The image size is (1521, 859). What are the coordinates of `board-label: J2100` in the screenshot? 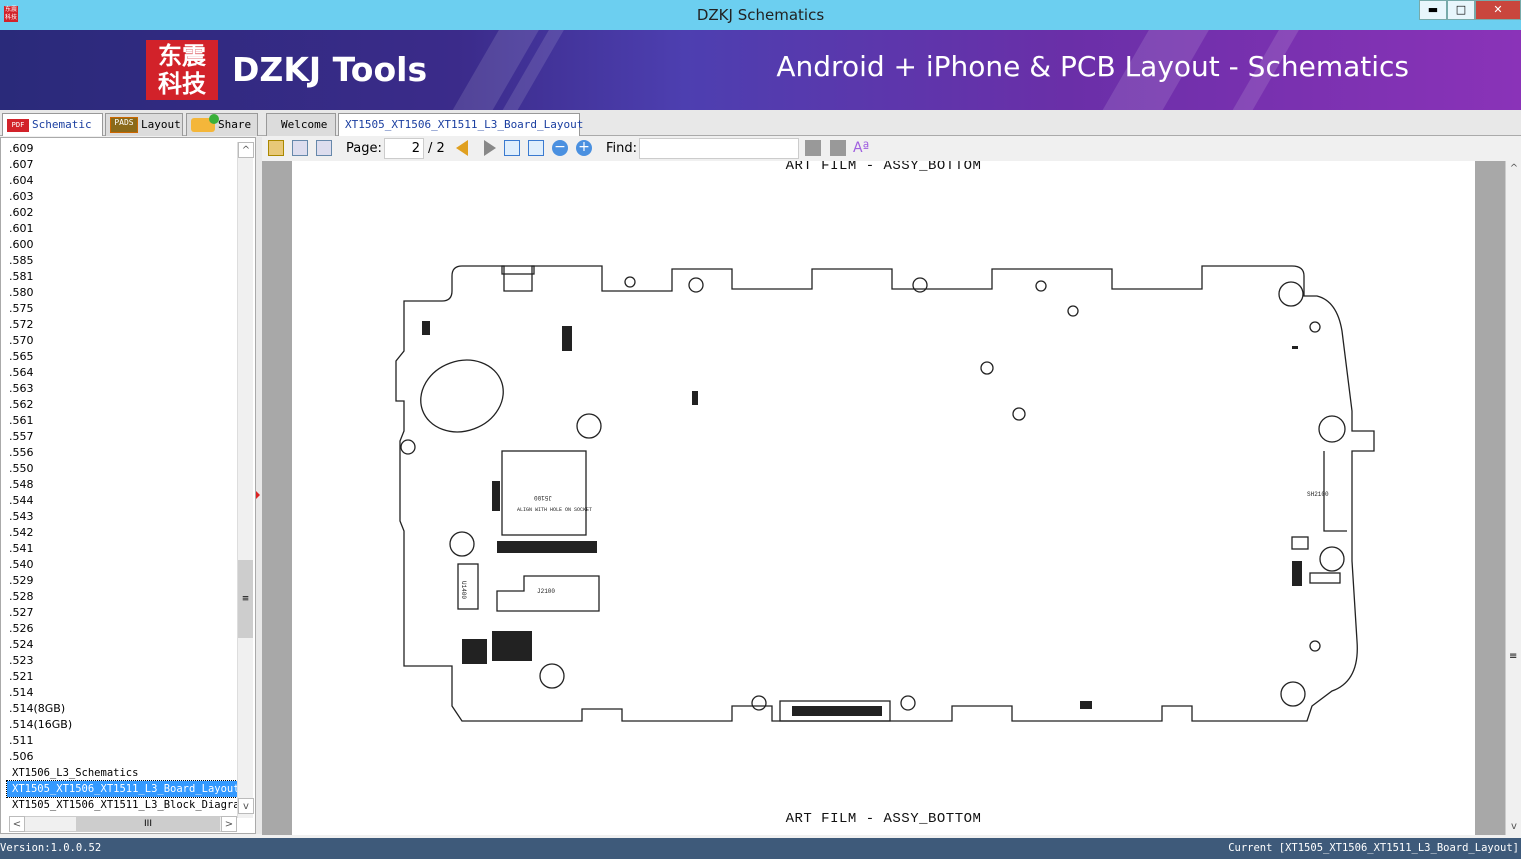 It's located at (546, 591).